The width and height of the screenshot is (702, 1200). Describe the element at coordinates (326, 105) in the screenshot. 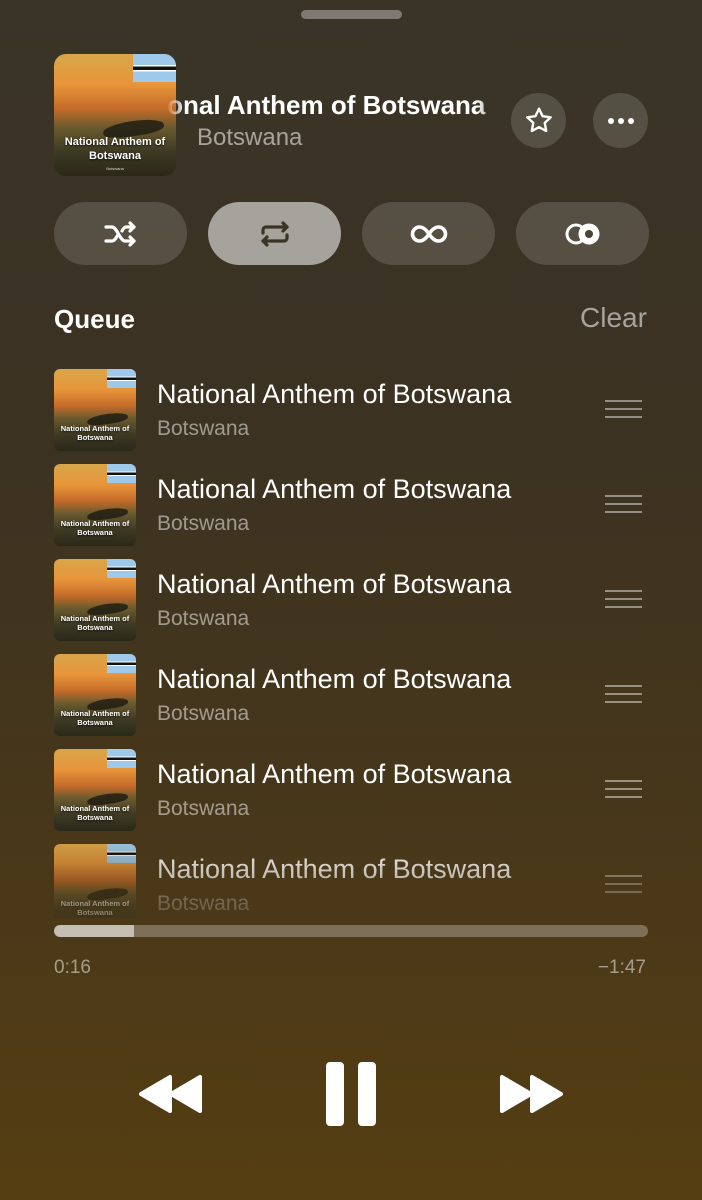

I see `now-playing-title: National Anthem of Botswana` at that location.